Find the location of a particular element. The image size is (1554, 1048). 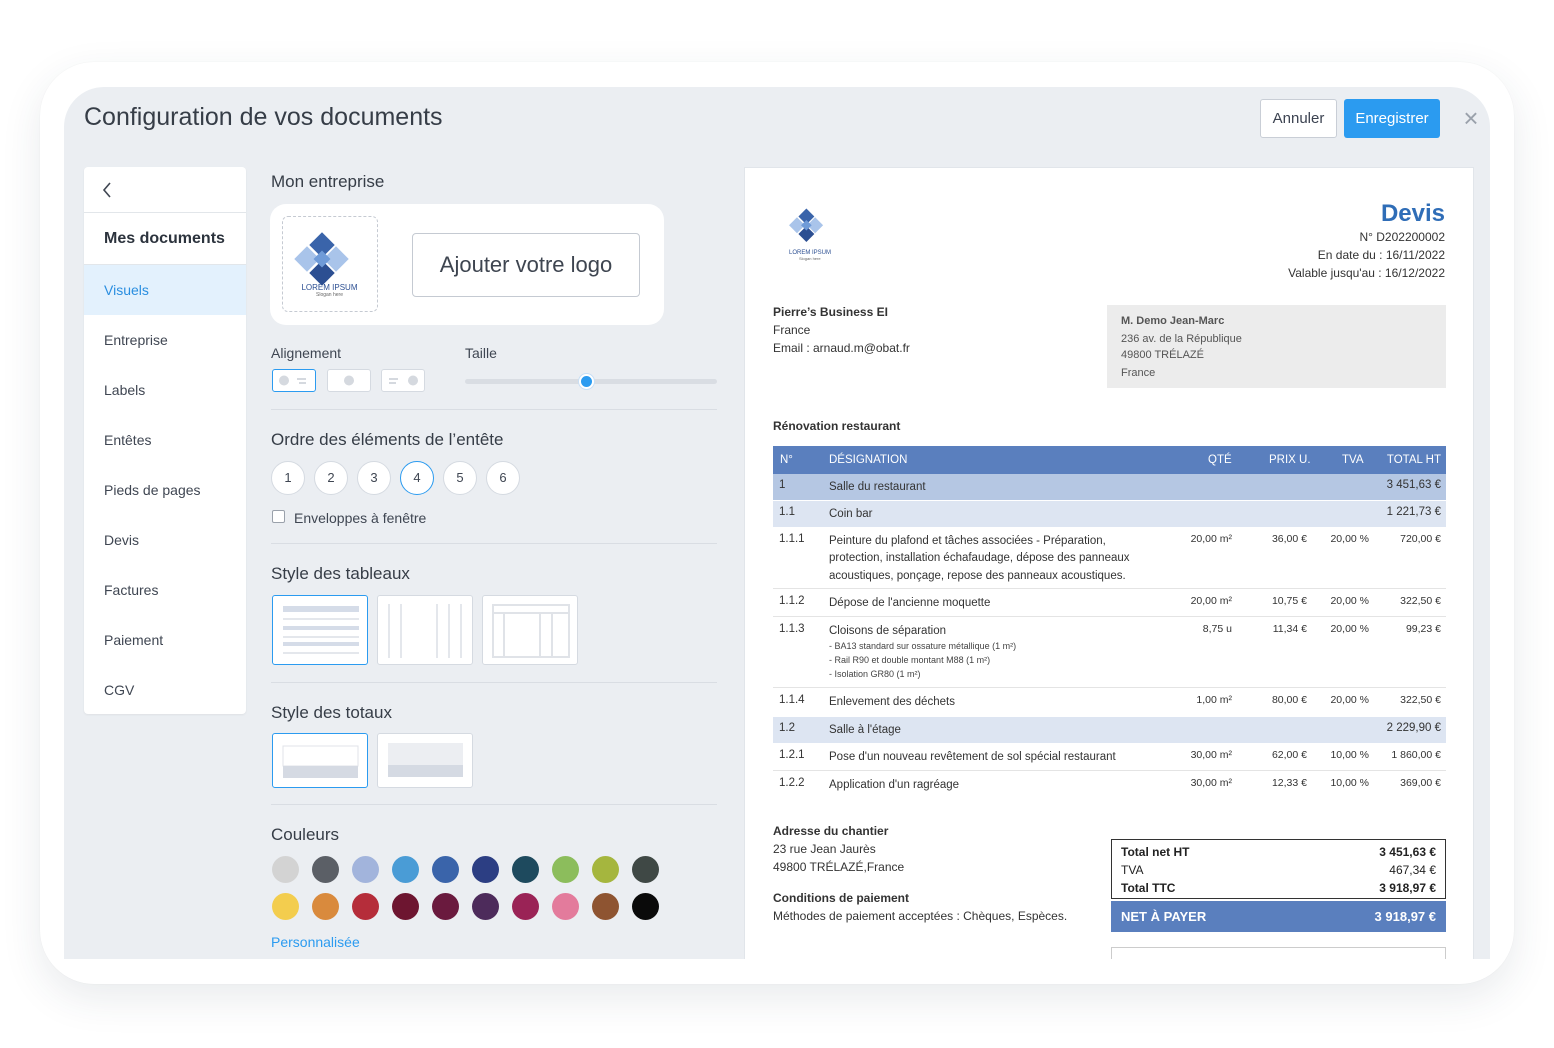

totals-style-title: Style des totaux is located at coordinates (331, 712).